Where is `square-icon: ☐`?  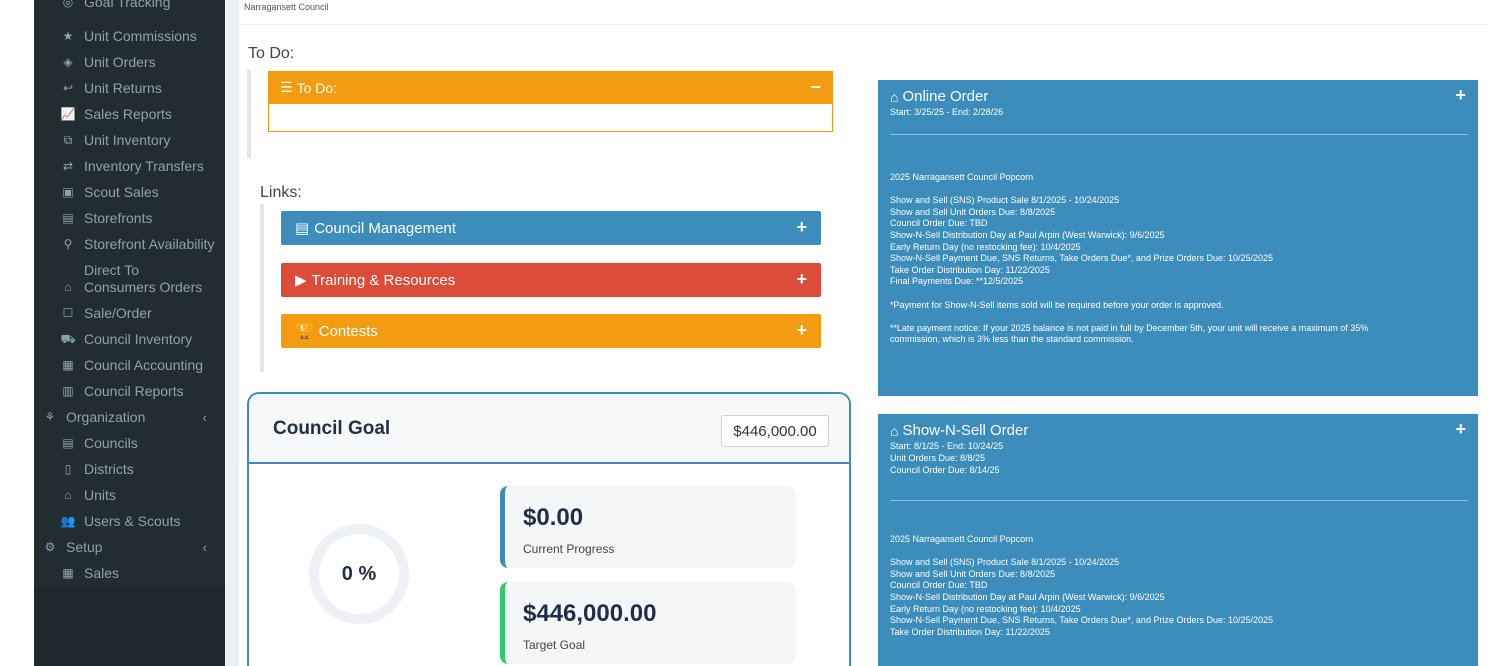
square-icon: ☐ is located at coordinates (68, 313).